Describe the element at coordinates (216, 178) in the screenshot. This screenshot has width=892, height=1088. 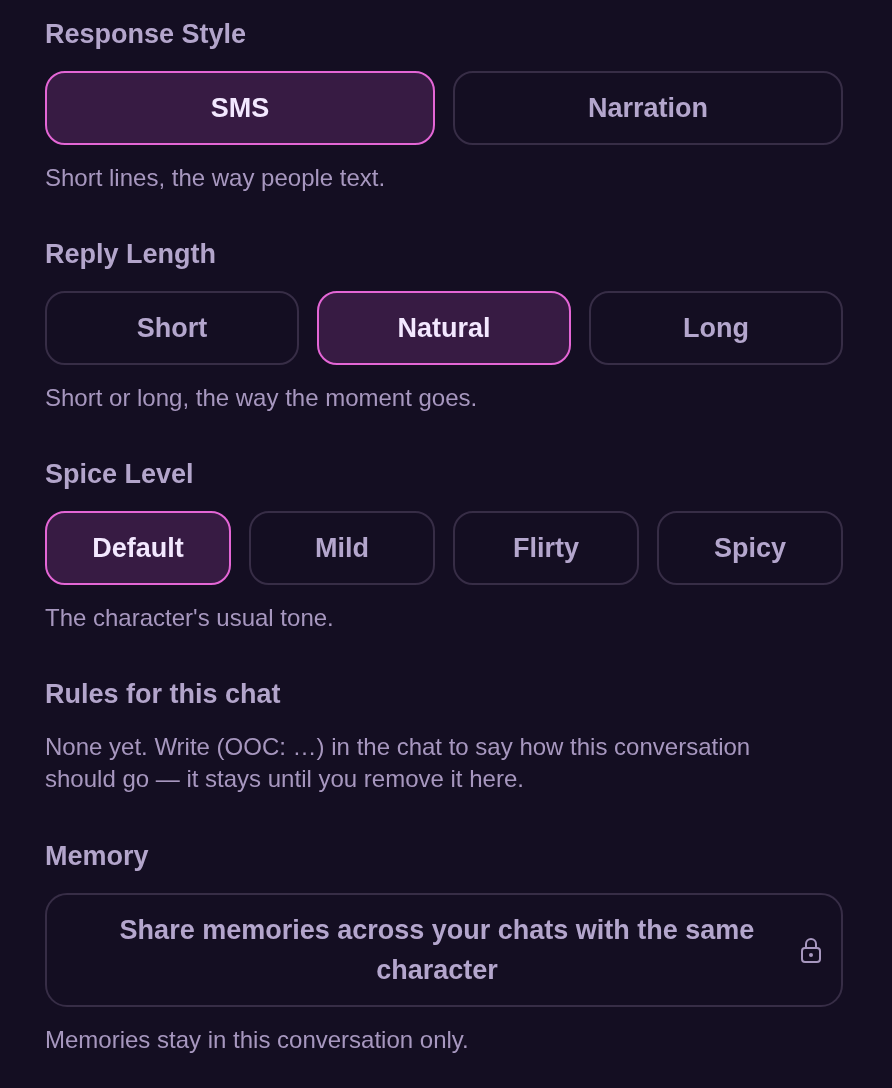
I see `hint-text: Short lines, the way people text.` at that location.